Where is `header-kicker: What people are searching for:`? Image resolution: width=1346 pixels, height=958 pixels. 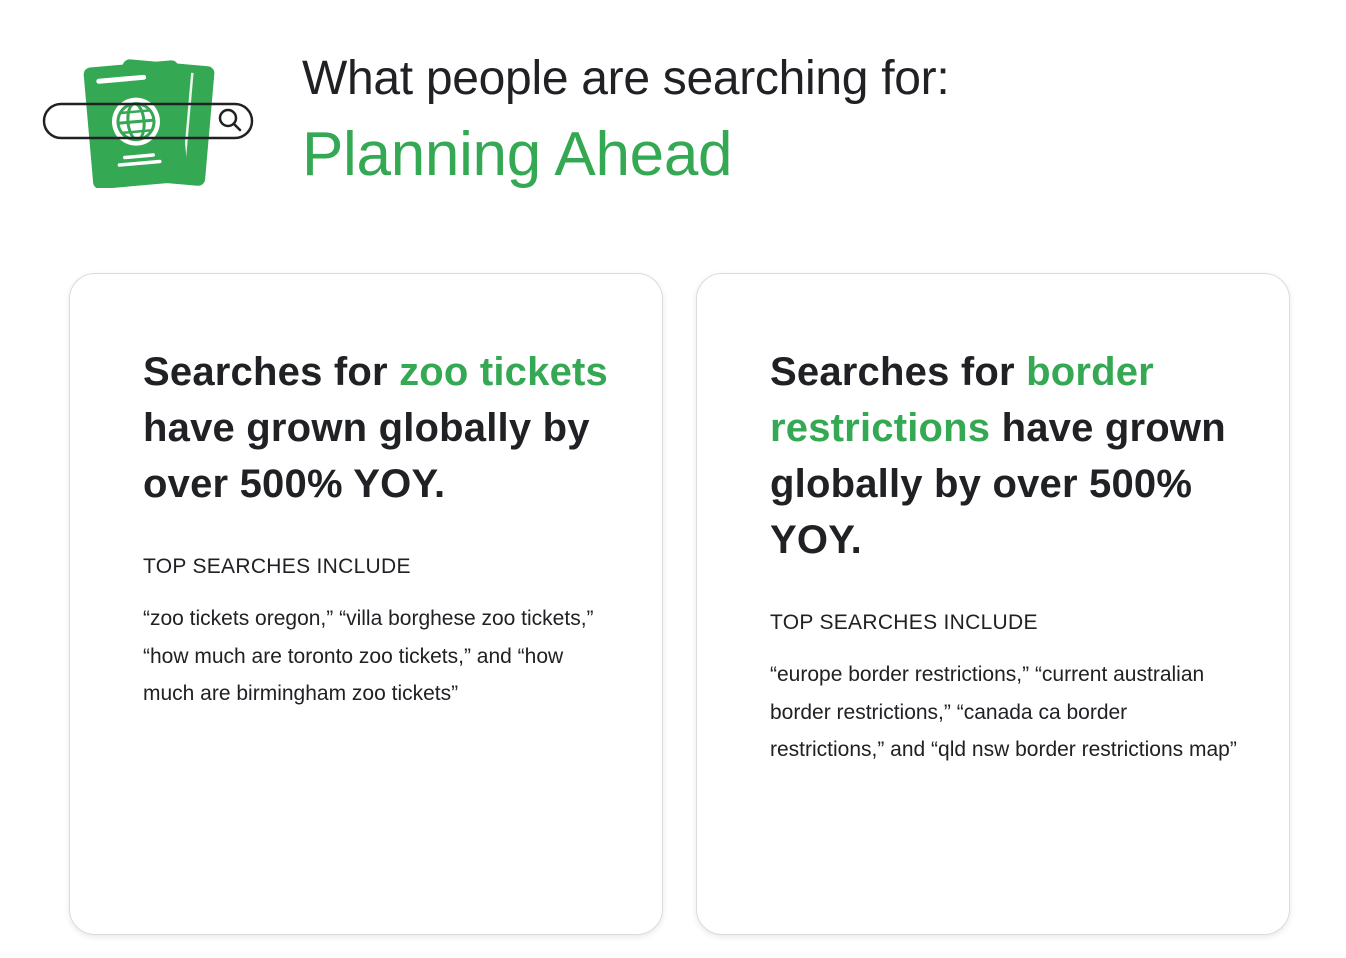 header-kicker: What people are searching for: is located at coordinates (626, 78).